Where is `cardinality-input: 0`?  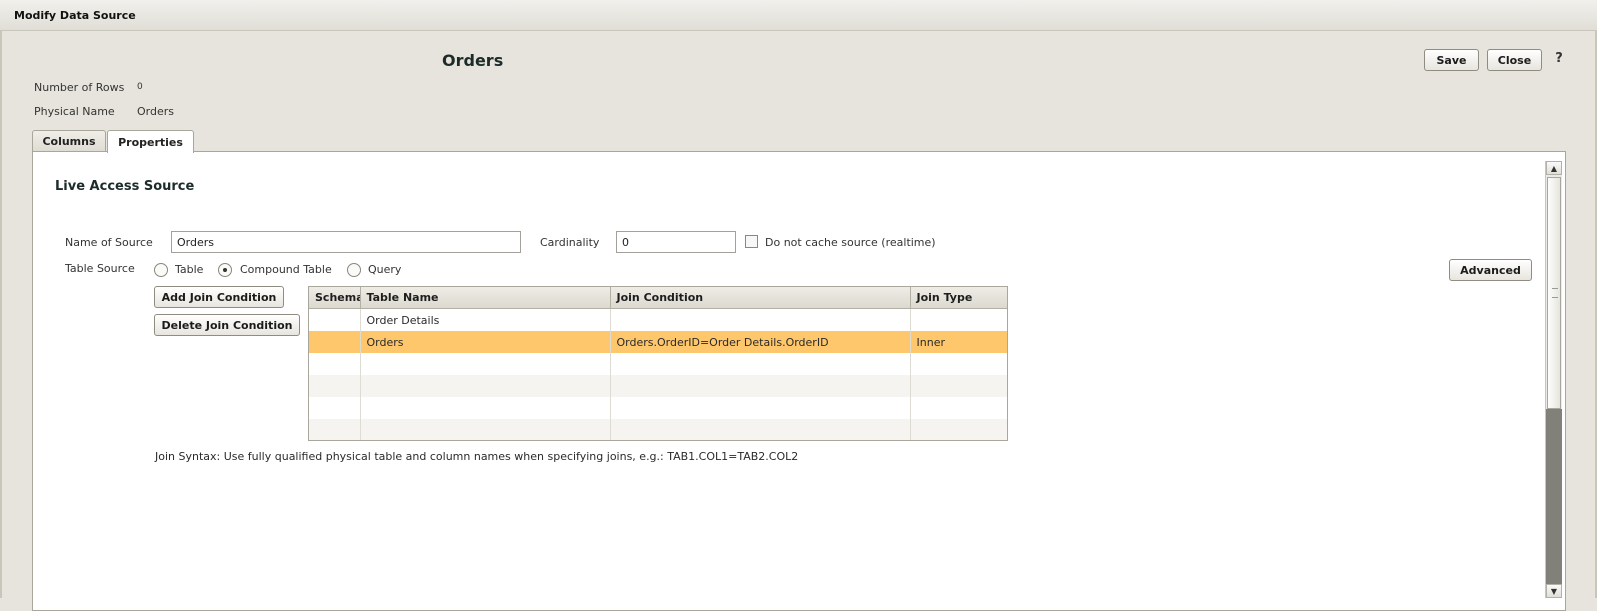 cardinality-input: 0 is located at coordinates (676, 242).